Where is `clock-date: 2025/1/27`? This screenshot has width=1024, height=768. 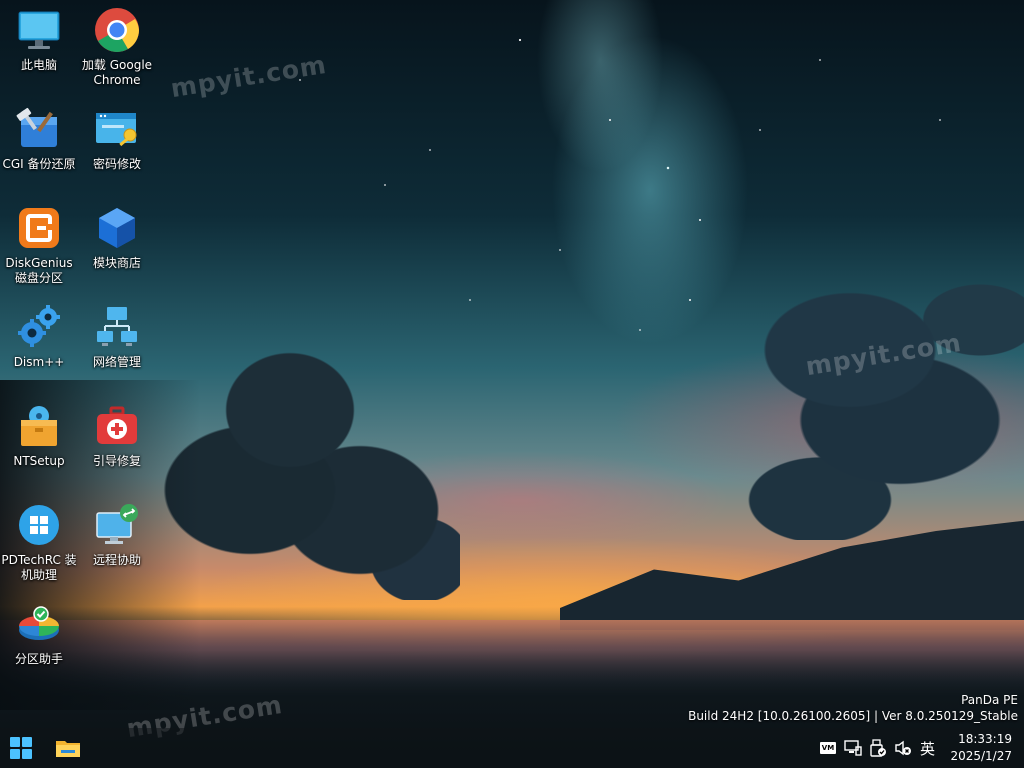 clock-date: 2025/1/27 is located at coordinates (981, 756).